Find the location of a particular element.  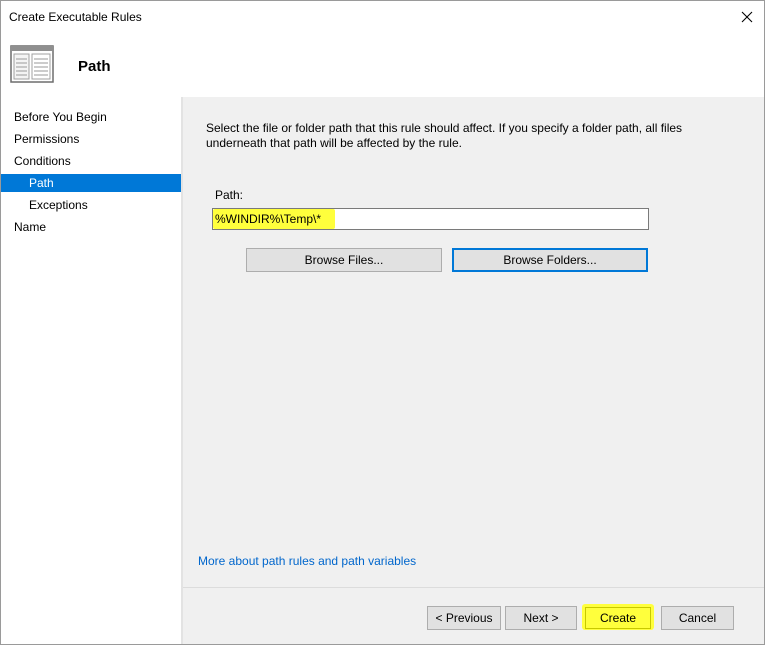

wizard-footer: < Previous Next > Create Cancel is located at coordinates (473, 615).